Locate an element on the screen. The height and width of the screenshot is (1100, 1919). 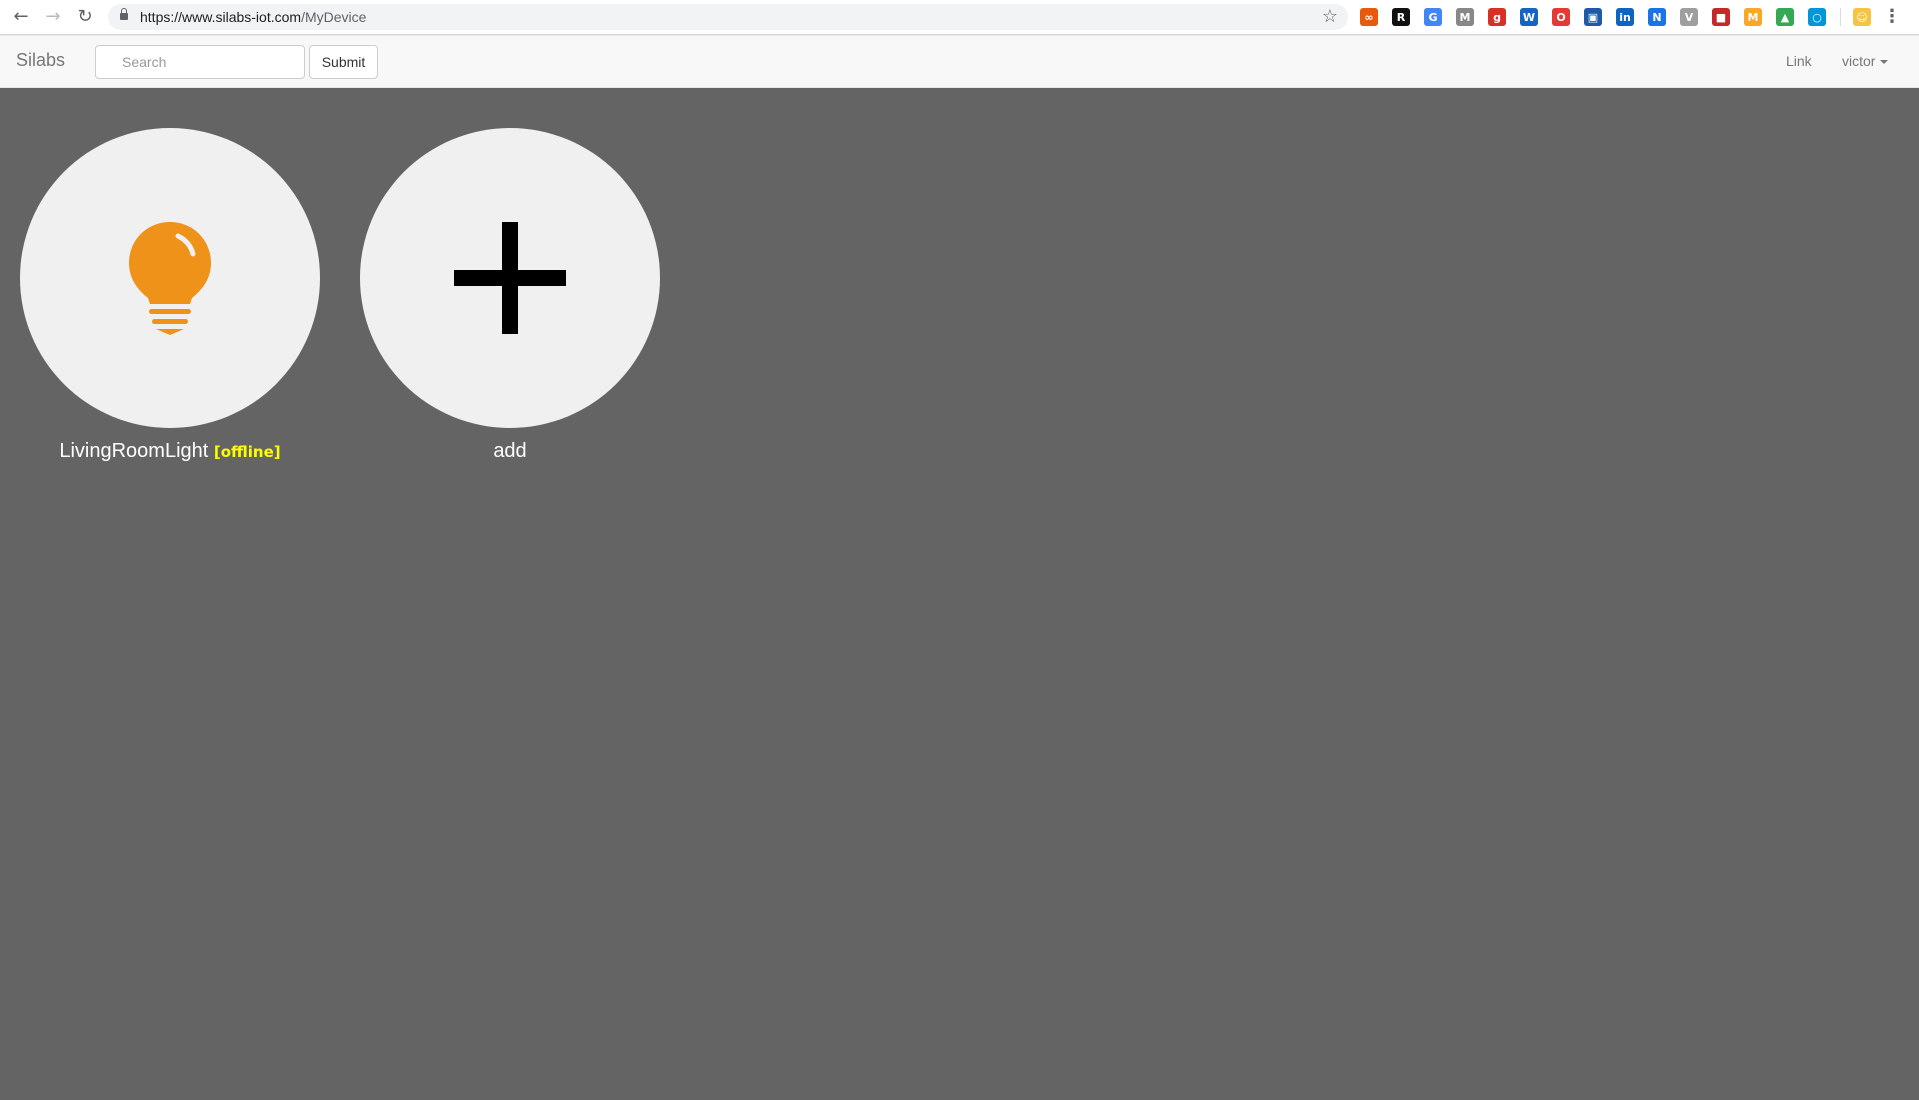
device-label: LivingRoomLight [offline] is located at coordinates (170, 451).